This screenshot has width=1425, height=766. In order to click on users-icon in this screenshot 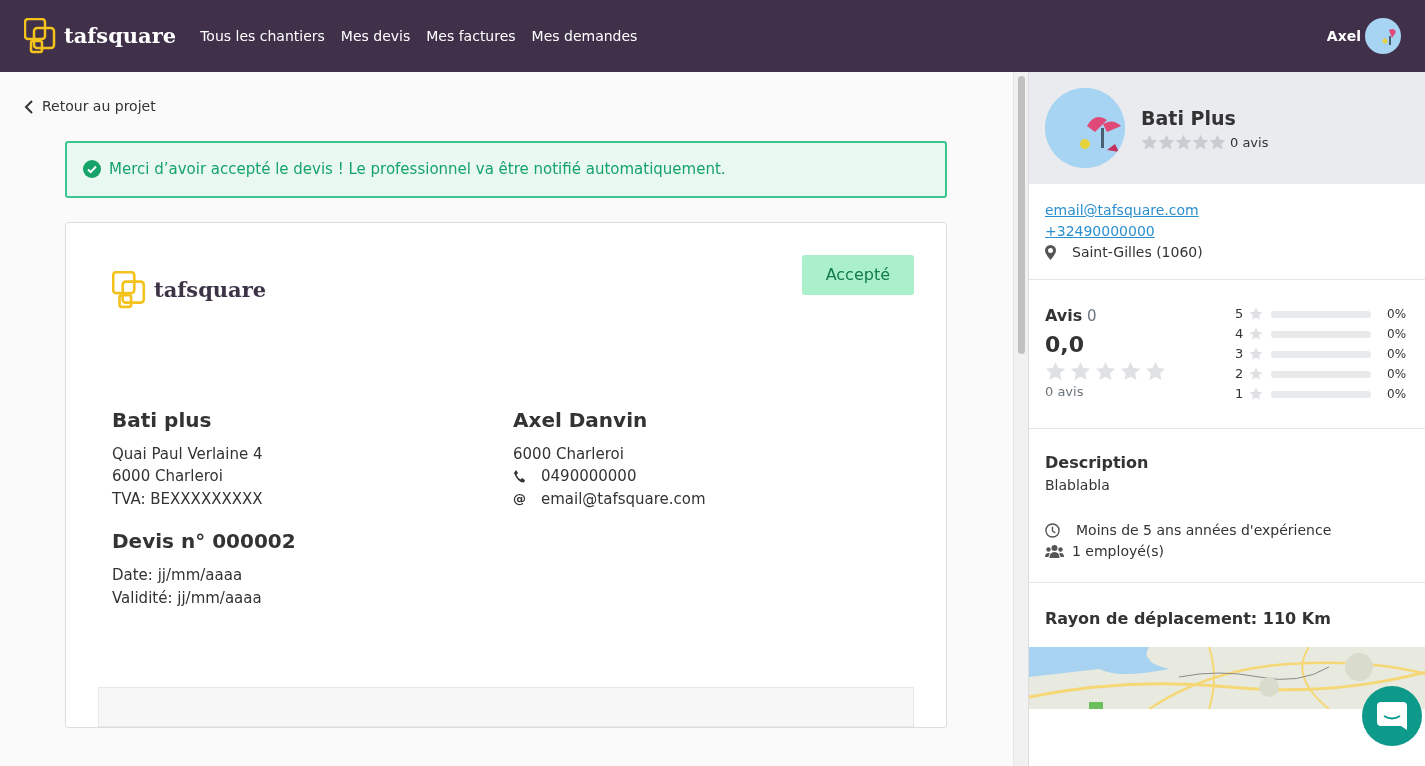, I will do `click(1054, 551)`.